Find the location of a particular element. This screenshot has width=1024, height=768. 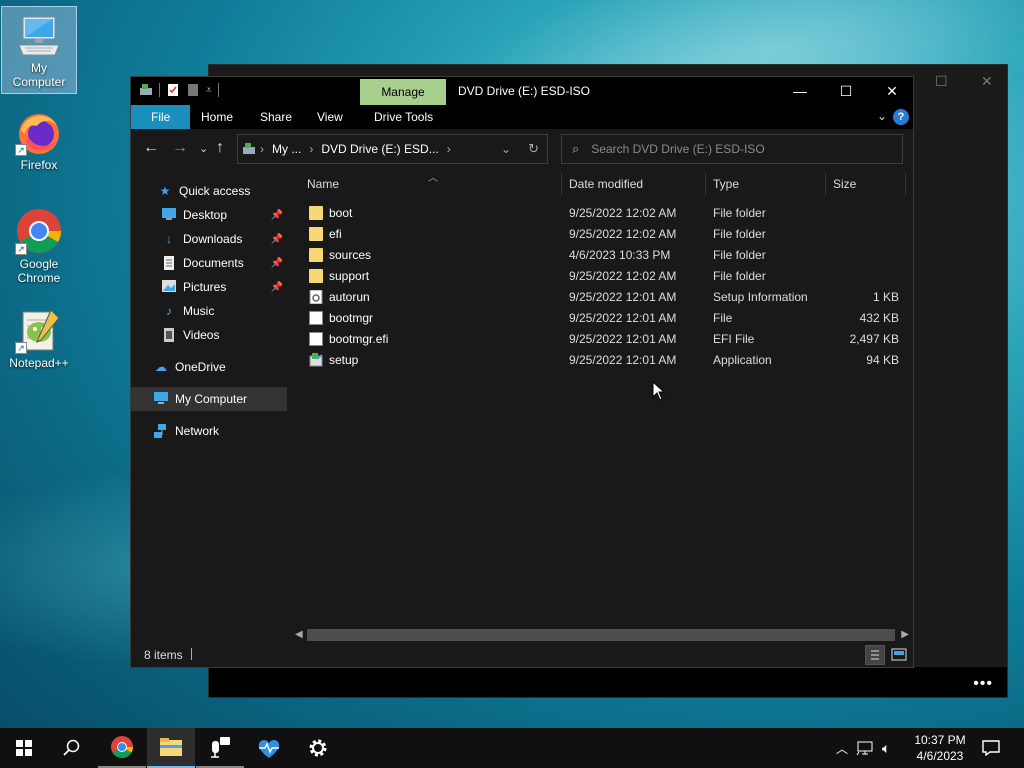

table-row: boot 9/25/2022 12:02 AM File folder is located at coordinates (597, 213).